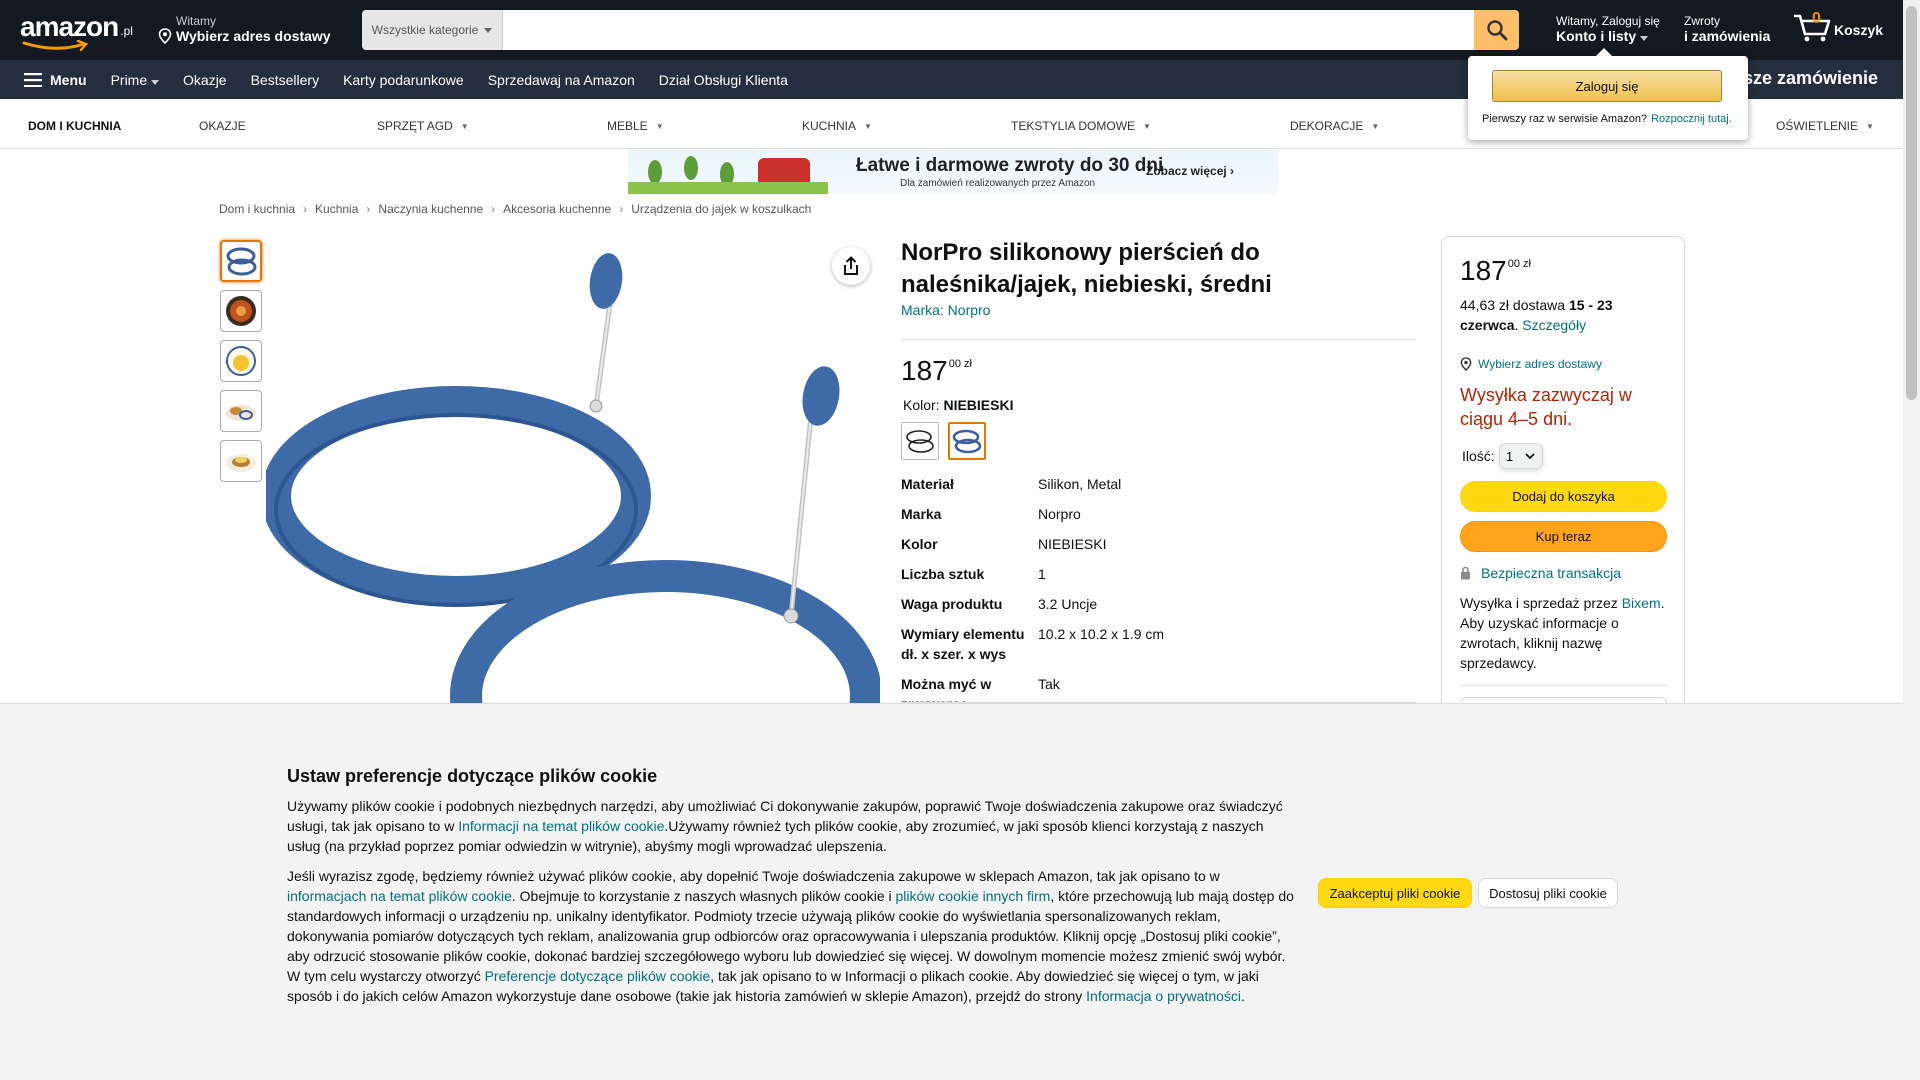 The image size is (1920, 1080). What do you see at coordinates (1837, 26) in the screenshot?
I see `cart-button: 0 Koszyk` at bounding box center [1837, 26].